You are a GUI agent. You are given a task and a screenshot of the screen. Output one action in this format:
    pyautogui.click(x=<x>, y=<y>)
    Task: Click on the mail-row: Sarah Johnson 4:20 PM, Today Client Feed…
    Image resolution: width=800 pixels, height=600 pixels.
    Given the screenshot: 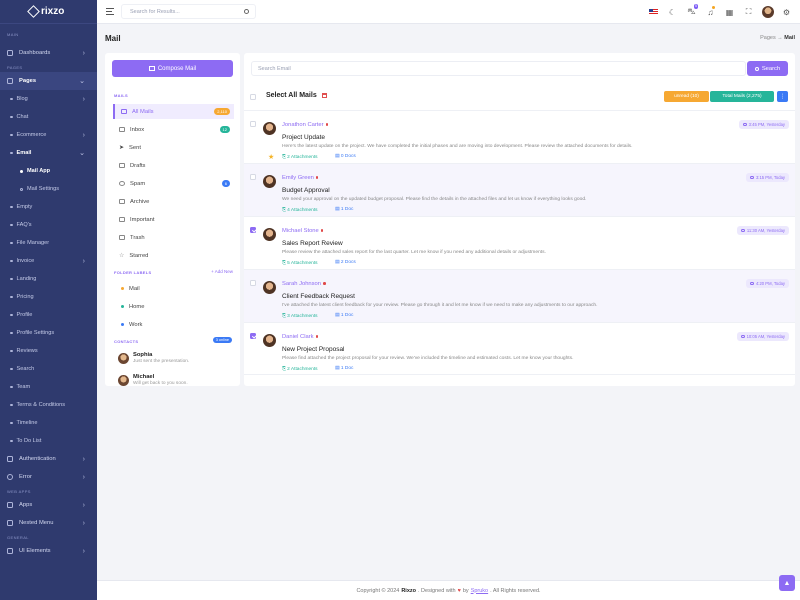 What is the action you would take?
    pyautogui.click(x=519, y=295)
    